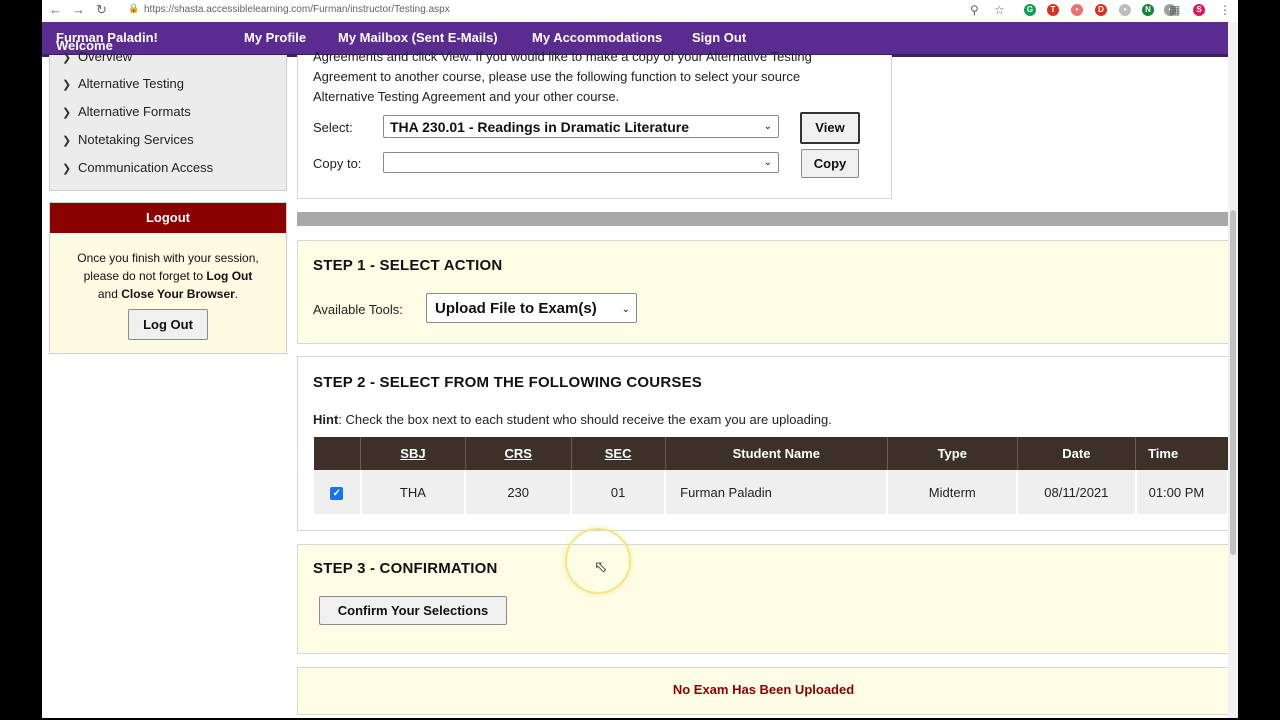 This screenshot has width=1280, height=720. Describe the element at coordinates (413, 453) in the screenshot. I see `column-header-sbj: SBJ` at that location.